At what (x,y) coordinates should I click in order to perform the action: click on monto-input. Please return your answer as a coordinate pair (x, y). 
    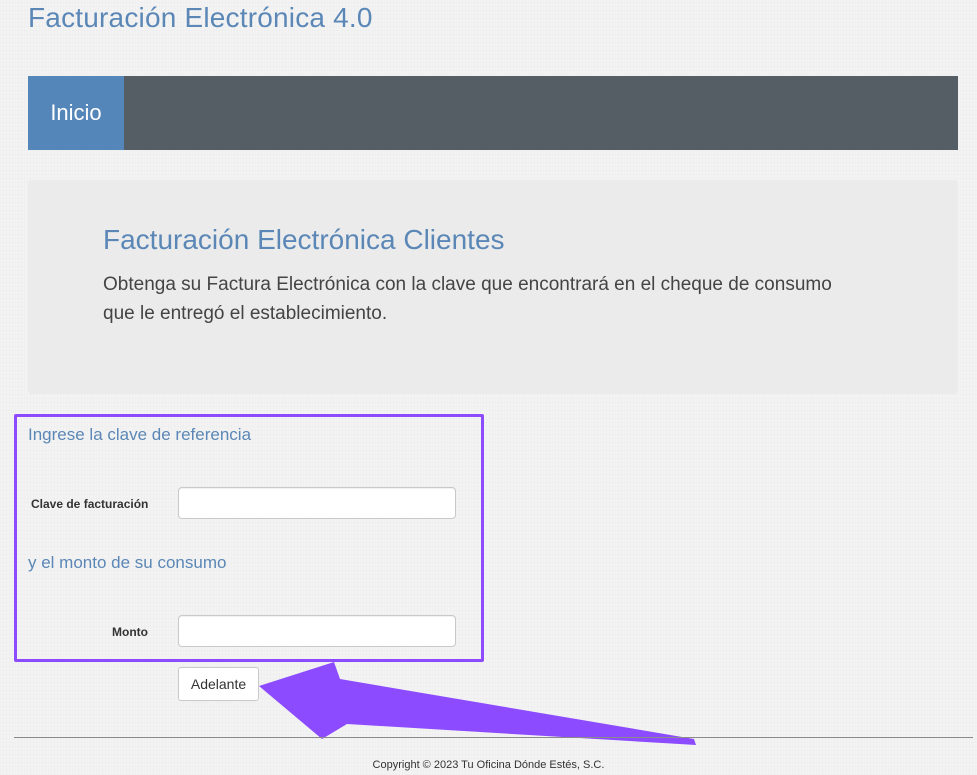
    Looking at the image, I should click on (317, 631).